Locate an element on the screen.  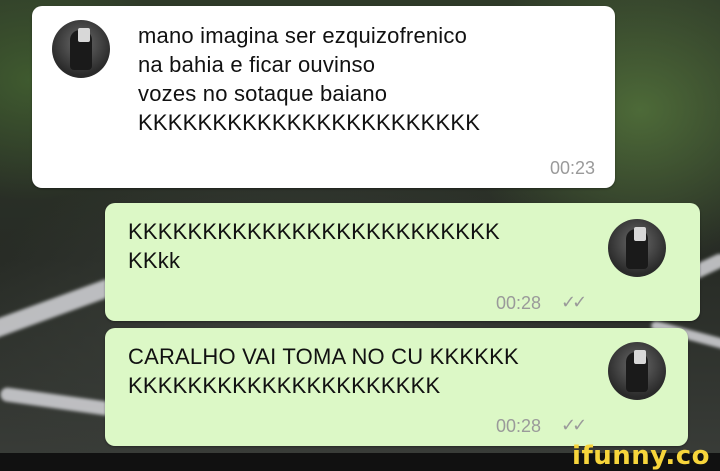
message-text: KKKKKKKKKKKKKKKKKKKKKKKKK KKkk is located at coordinates (314, 246).